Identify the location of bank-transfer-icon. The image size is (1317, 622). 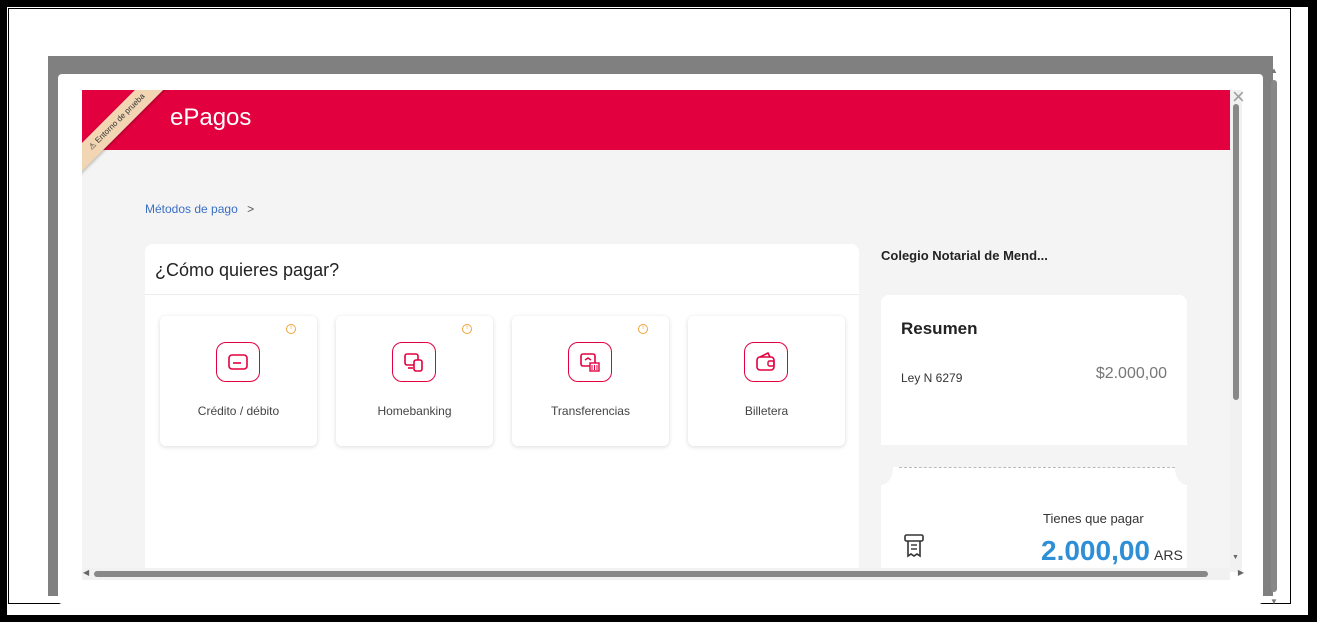
(590, 362).